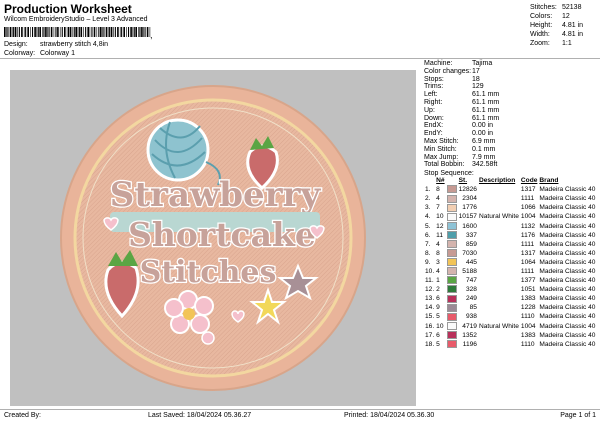 The image size is (600, 424). What do you see at coordinates (459, 126) in the screenshot?
I see `machine-info-row: EndX: 0.00 in` at bounding box center [459, 126].